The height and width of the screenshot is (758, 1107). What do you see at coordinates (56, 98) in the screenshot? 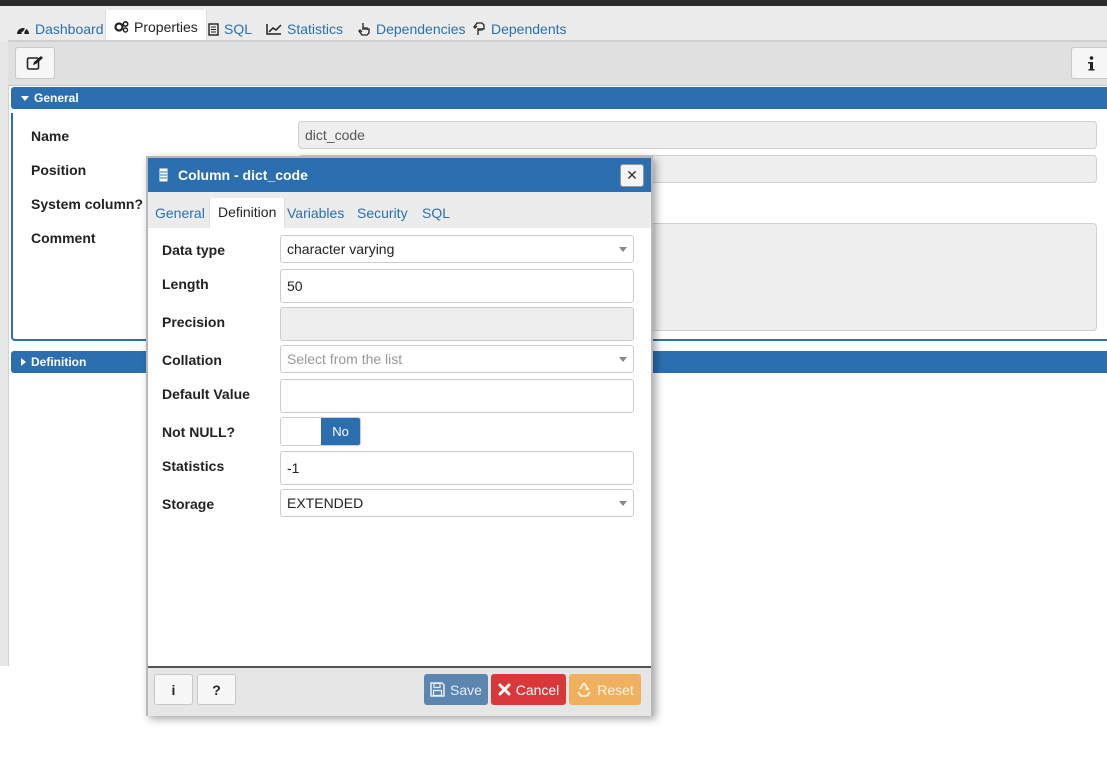
I see `section-title: General` at bounding box center [56, 98].